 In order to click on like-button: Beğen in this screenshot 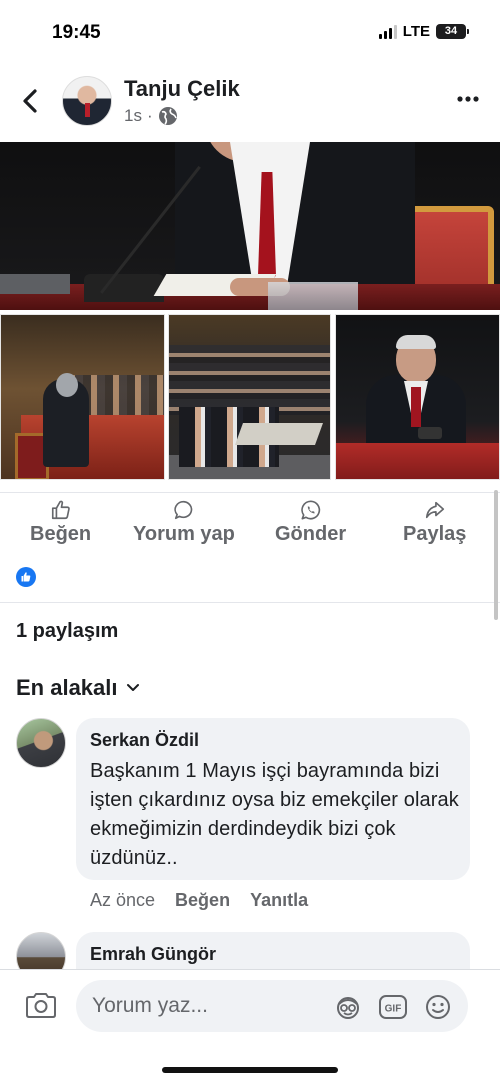, I will do `click(60, 522)`.